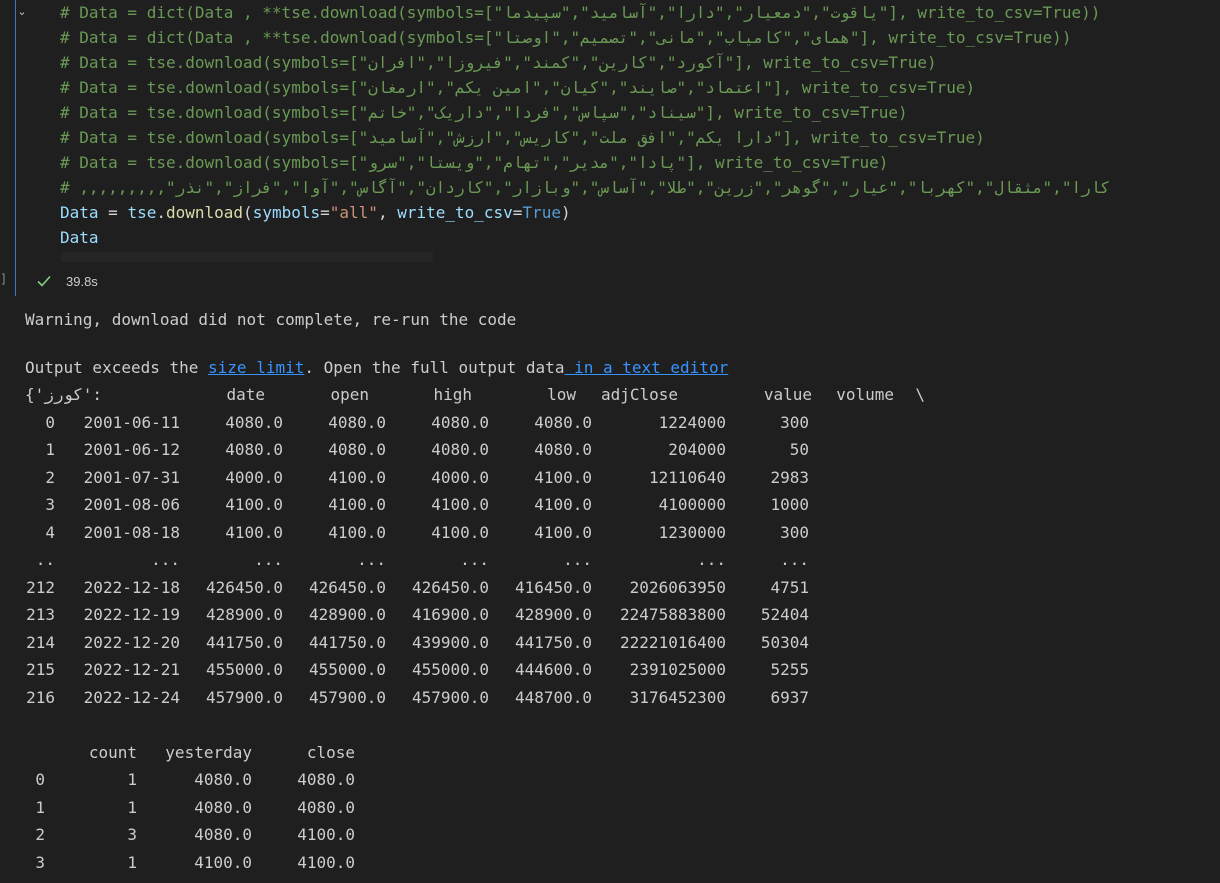 The width and height of the screenshot is (1220, 883). Describe the element at coordinates (787, 394) in the screenshot. I see `column-header: value` at that location.